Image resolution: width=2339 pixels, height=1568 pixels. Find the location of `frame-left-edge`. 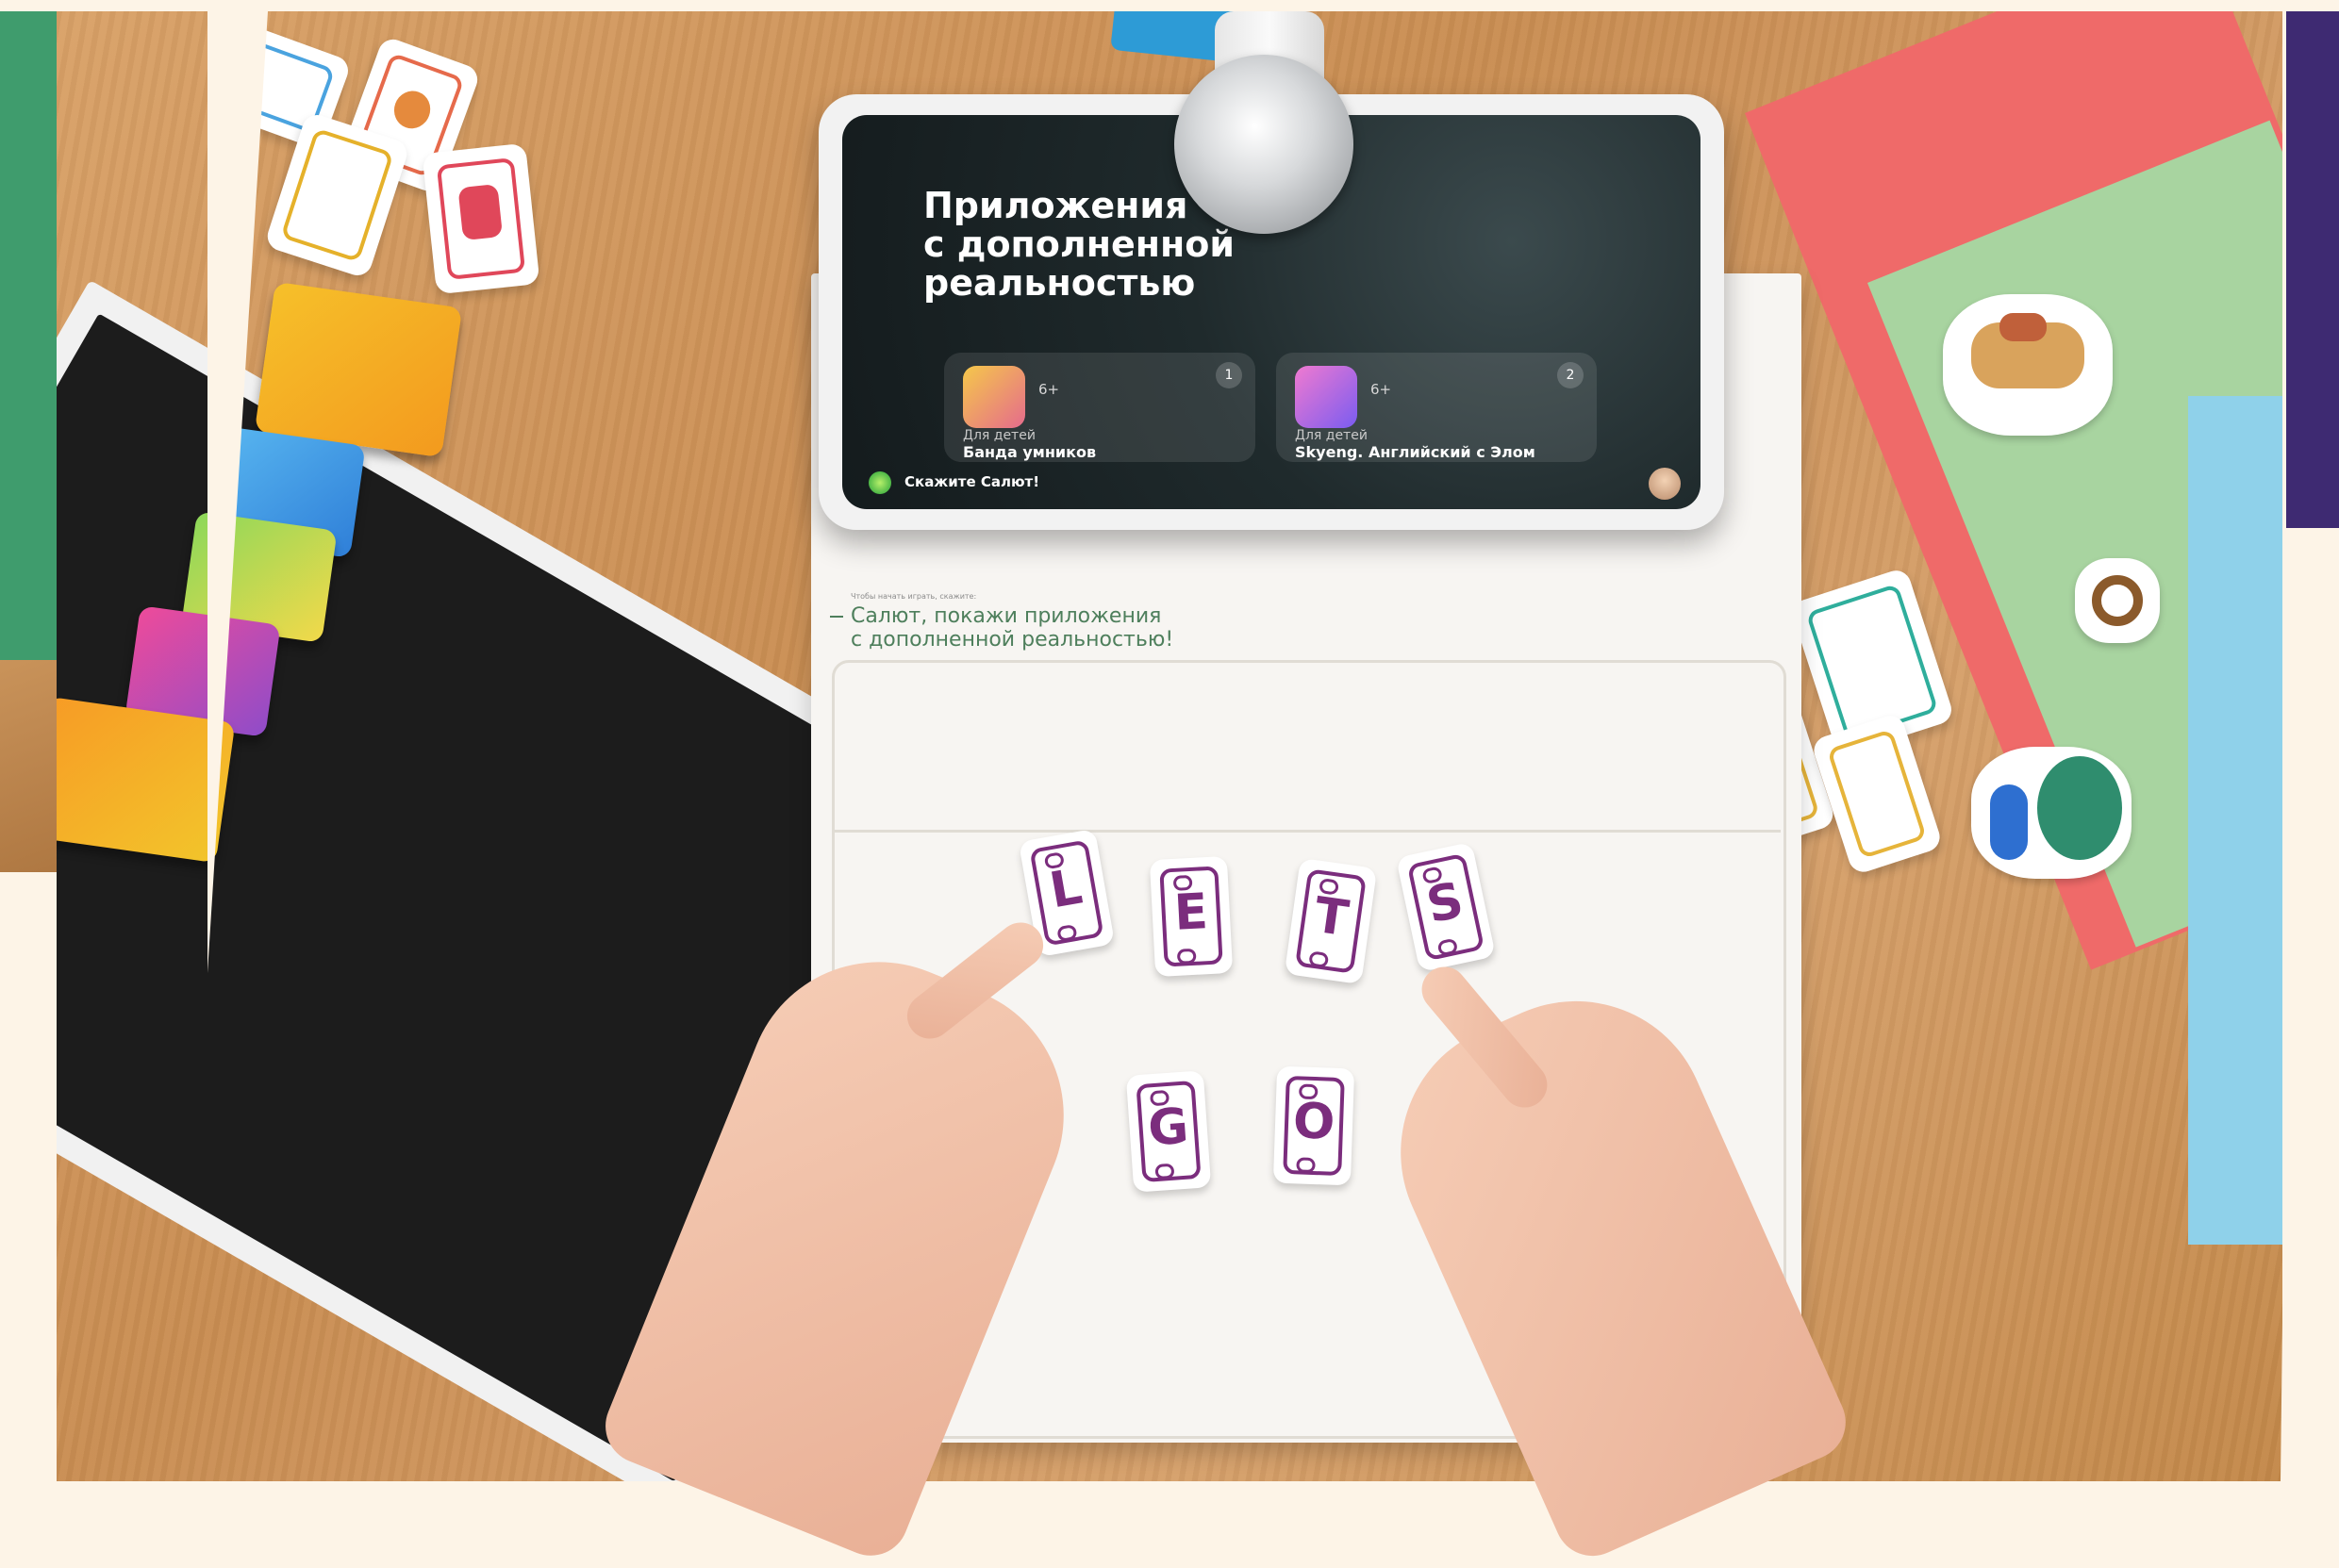

frame-left-edge is located at coordinates (28, 1176).